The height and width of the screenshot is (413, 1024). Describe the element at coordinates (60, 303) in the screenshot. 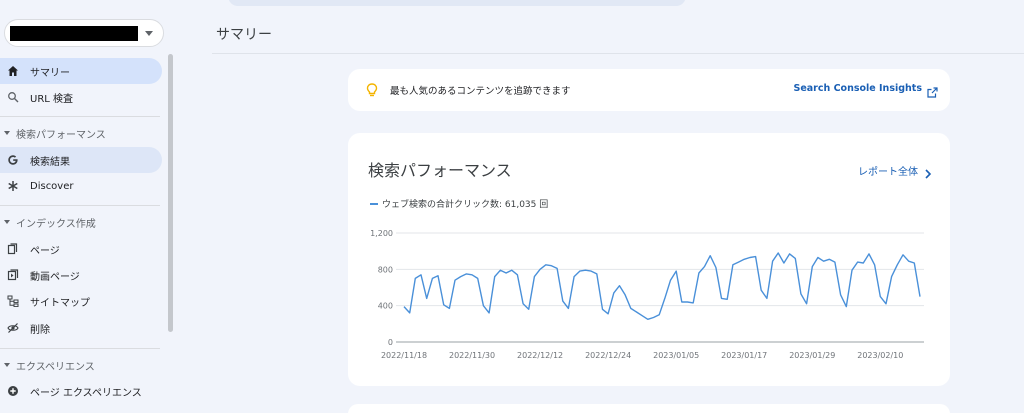

I see `sidebar-item-label: サイトマップ` at that location.